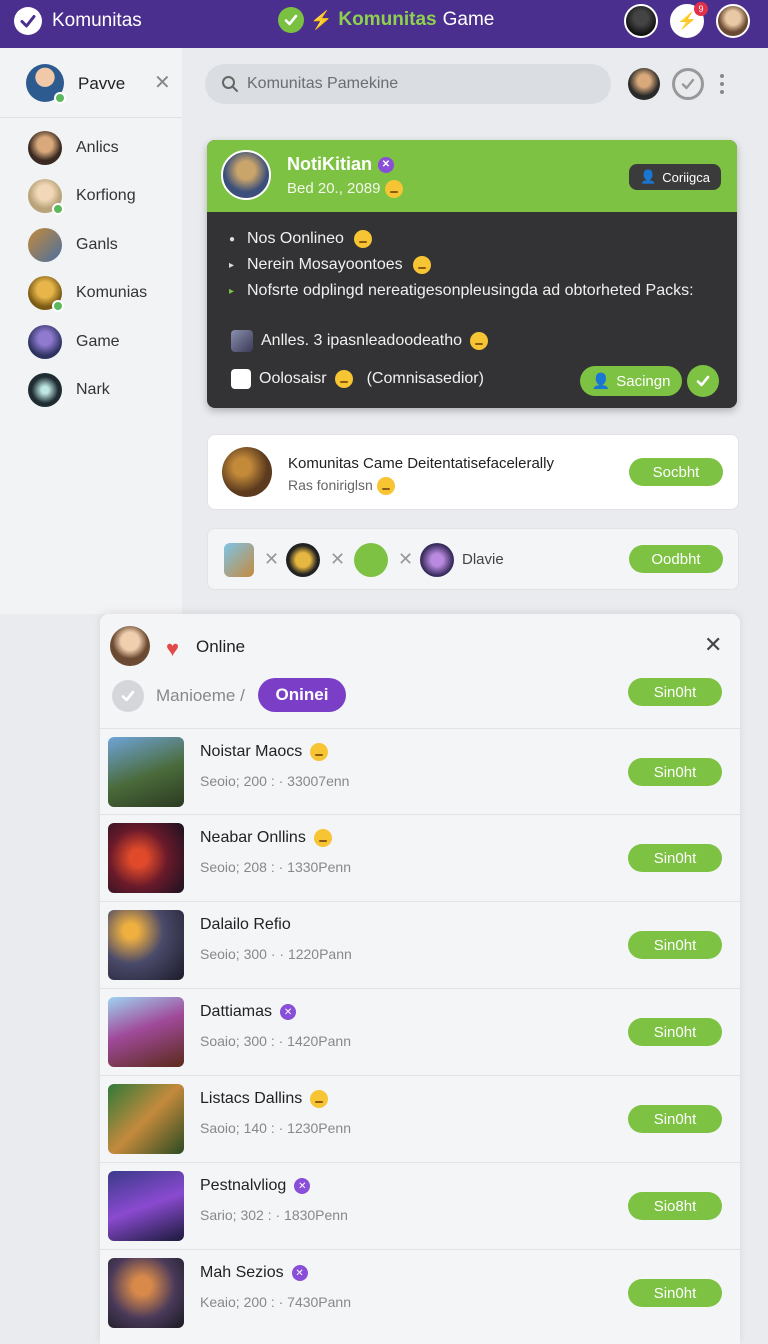 The image size is (768, 1344). I want to click on profile-icon, so click(644, 84).